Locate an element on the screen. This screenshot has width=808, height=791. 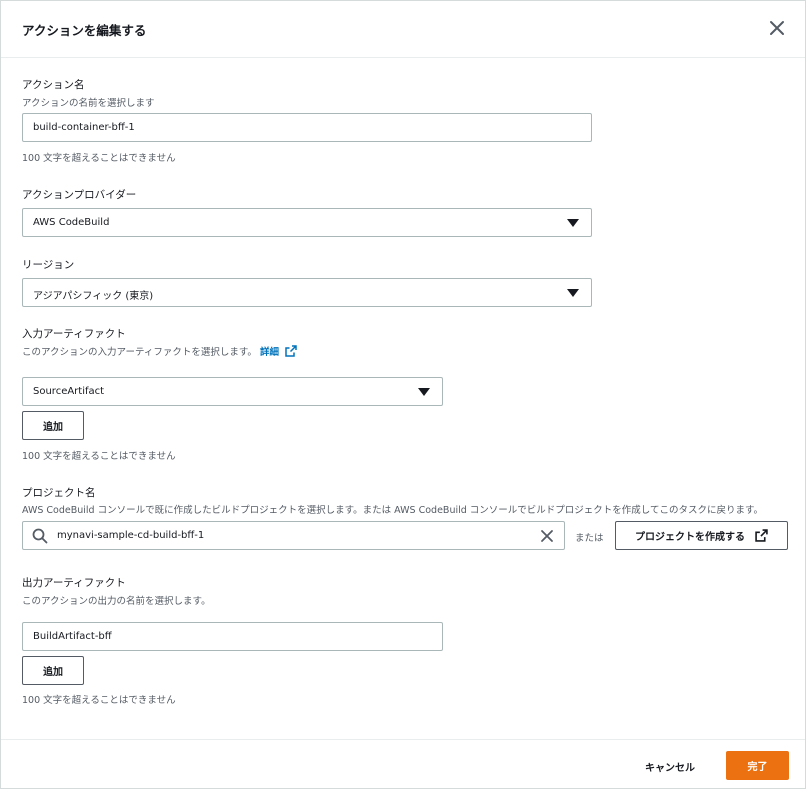
modal-title: アクションを編集する is located at coordinates (84, 30).